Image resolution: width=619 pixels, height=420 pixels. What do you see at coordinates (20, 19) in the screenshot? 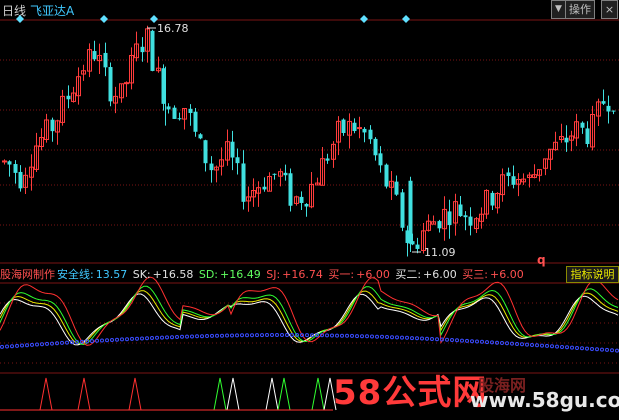
I see `diamond-icon` at bounding box center [20, 19].